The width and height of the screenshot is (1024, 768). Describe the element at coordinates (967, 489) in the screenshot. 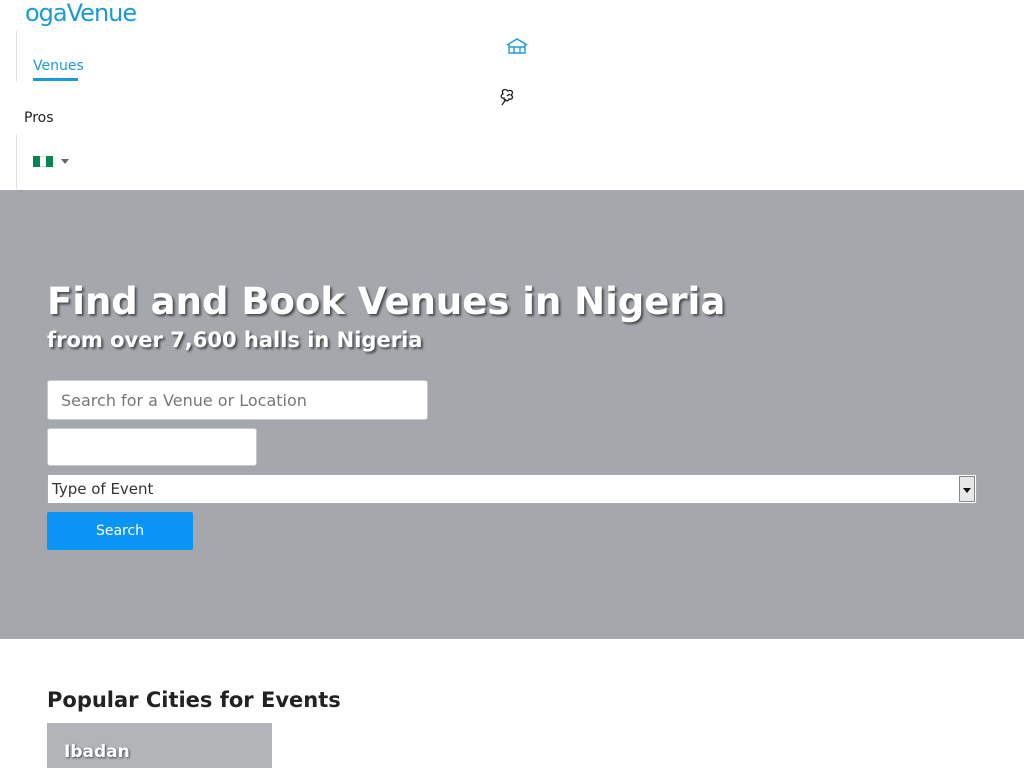

I see `select-arrow-icon` at that location.